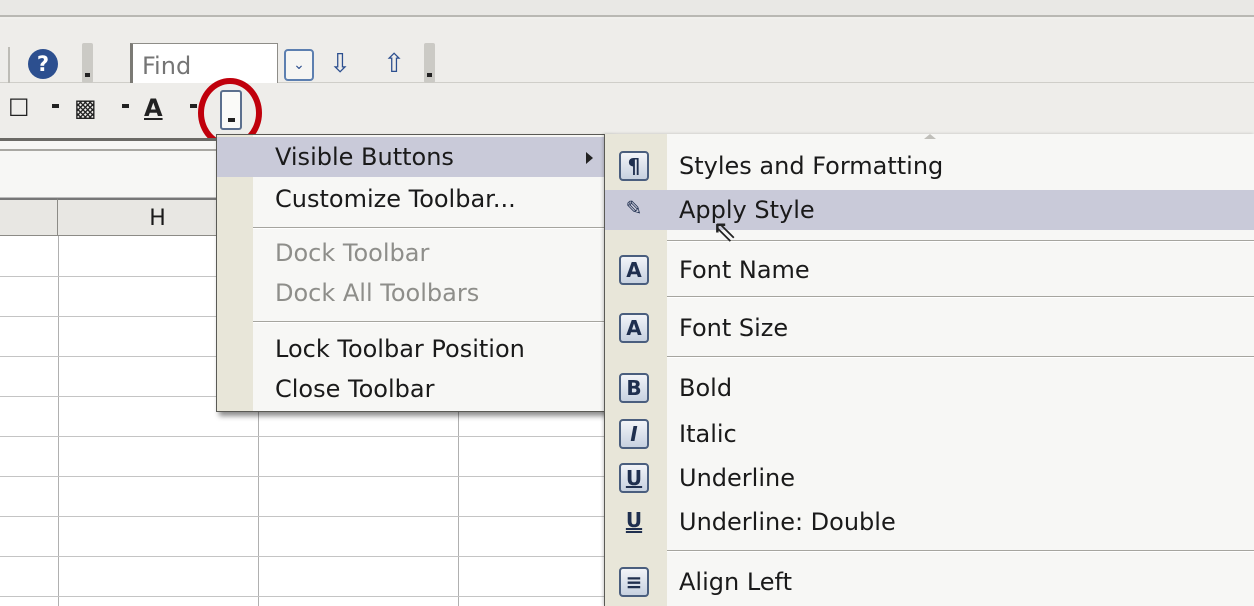  What do you see at coordinates (747, 210) in the screenshot?
I see `menu-item-label: Apply Style` at bounding box center [747, 210].